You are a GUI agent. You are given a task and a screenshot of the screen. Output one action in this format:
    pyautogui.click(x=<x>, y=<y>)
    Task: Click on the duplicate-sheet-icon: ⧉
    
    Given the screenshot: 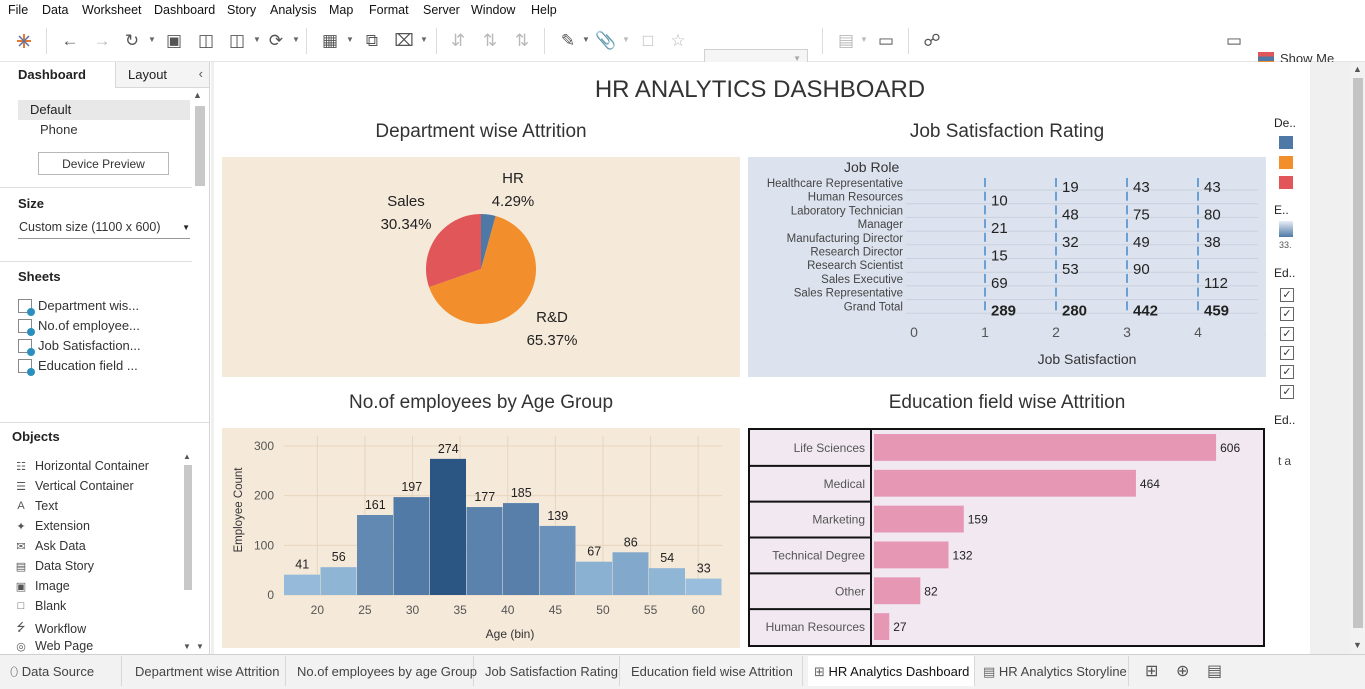 What is the action you would take?
    pyautogui.click(x=372, y=41)
    